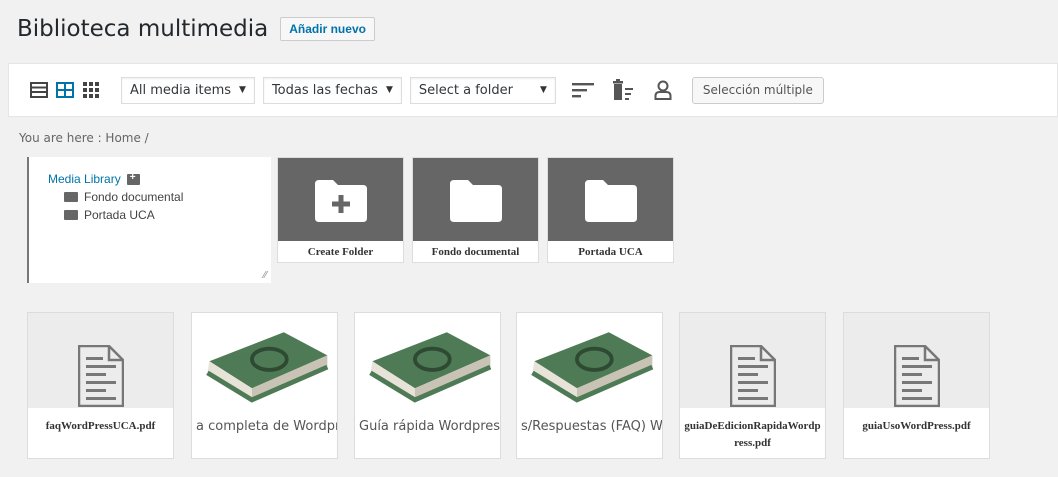 The height and width of the screenshot is (477, 1058). Describe the element at coordinates (134, 197) in the screenshot. I see `tree-item-label: Fondo documental` at that location.